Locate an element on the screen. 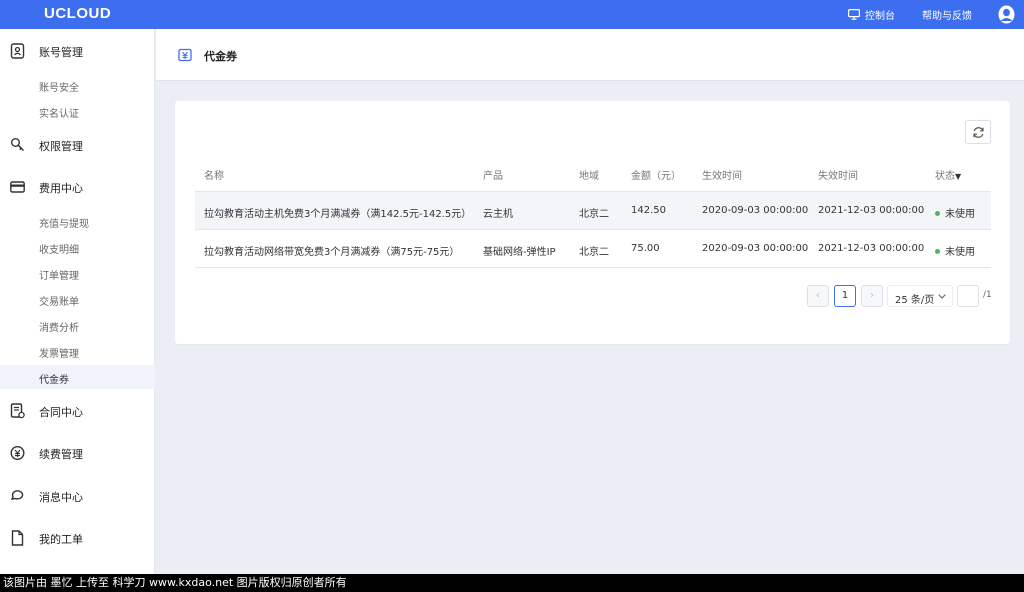 This screenshot has width=1024, height=592. page-title: 代金券 is located at coordinates (220, 56).